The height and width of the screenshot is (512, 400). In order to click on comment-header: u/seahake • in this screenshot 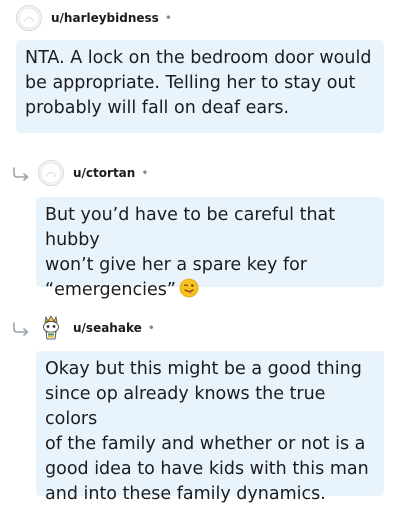, I will do `click(197, 328)`.